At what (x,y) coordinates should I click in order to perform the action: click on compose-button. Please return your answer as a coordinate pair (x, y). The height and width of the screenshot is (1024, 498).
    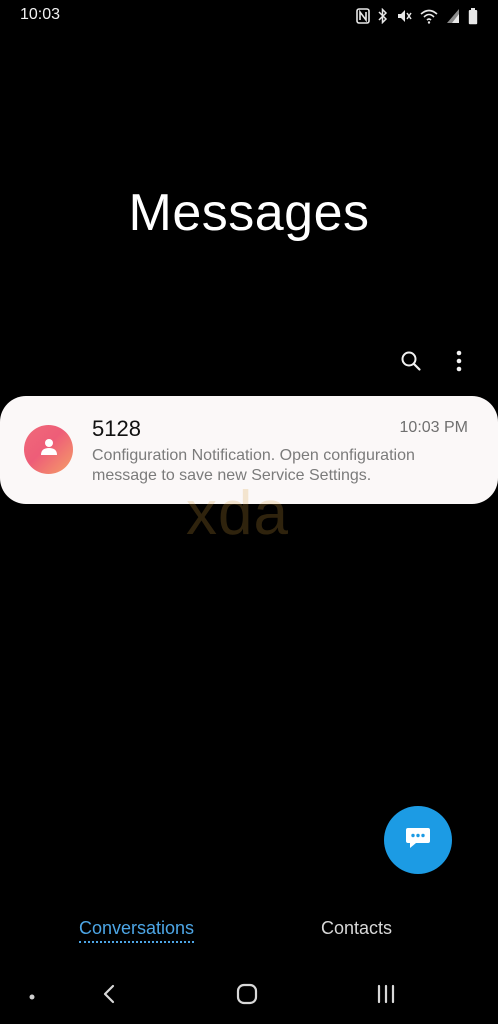
    Looking at the image, I should click on (418, 840).